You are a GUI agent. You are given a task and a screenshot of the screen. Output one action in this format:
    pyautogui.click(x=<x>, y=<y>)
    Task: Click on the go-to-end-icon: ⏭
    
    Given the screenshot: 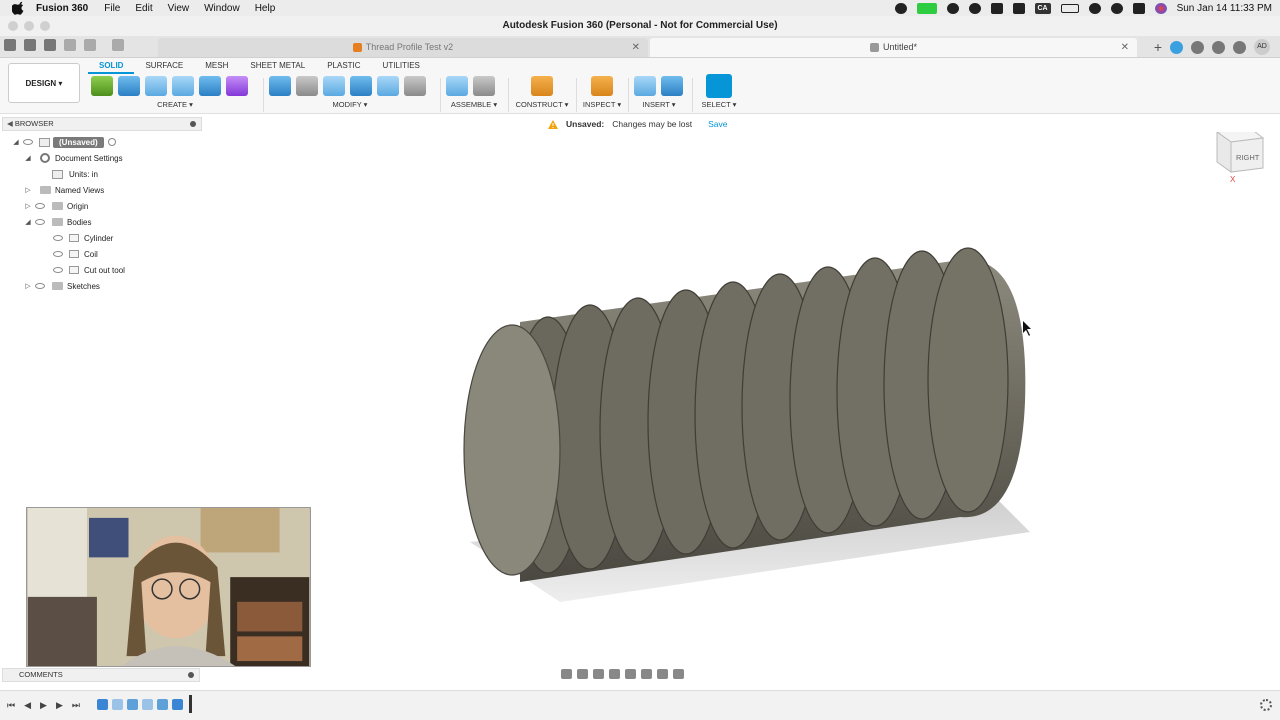 What is the action you would take?
    pyautogui.click(x=76, y=705)
    